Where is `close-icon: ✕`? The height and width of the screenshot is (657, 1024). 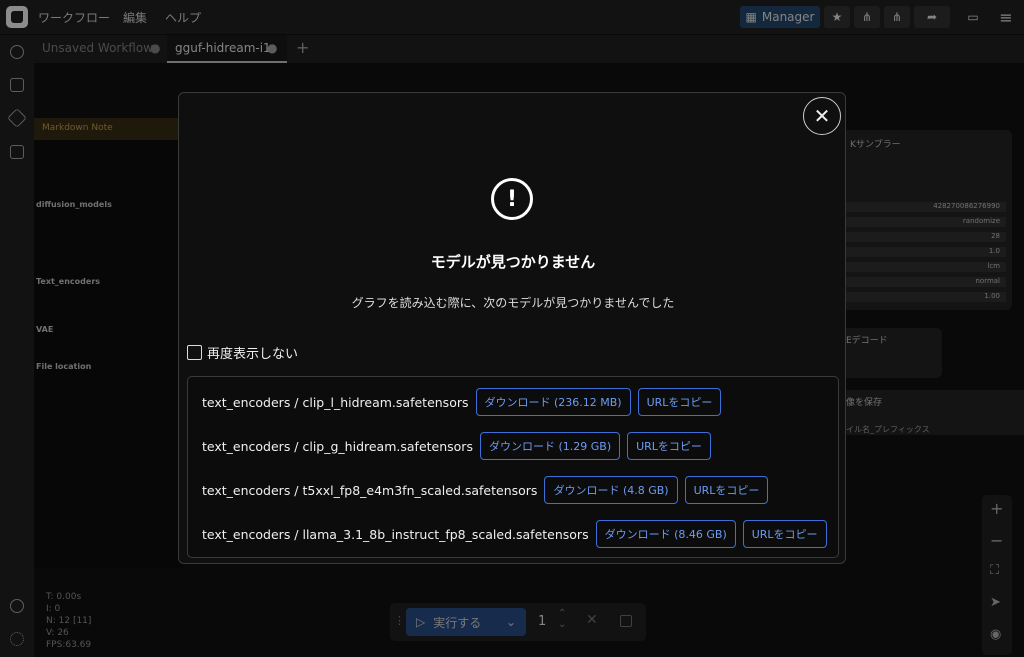 close-icon: ✕ is located at coordinates (822, 116).